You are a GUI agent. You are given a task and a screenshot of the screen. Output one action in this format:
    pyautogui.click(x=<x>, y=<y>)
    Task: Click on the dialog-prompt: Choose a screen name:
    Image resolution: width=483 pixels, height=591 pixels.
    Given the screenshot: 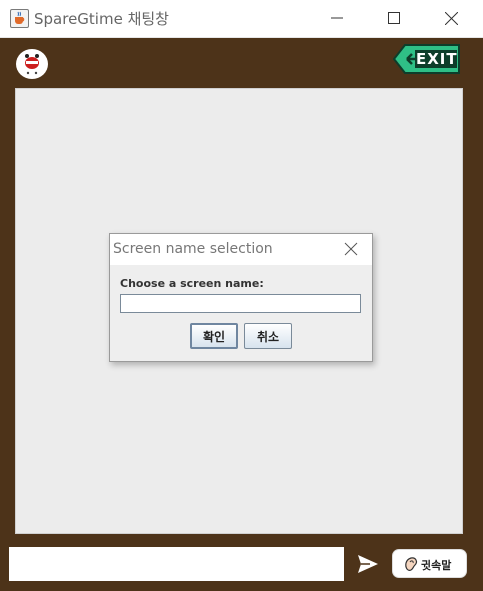 What is the action you would take?
    pyautogui.click(x=192, y=283)
    